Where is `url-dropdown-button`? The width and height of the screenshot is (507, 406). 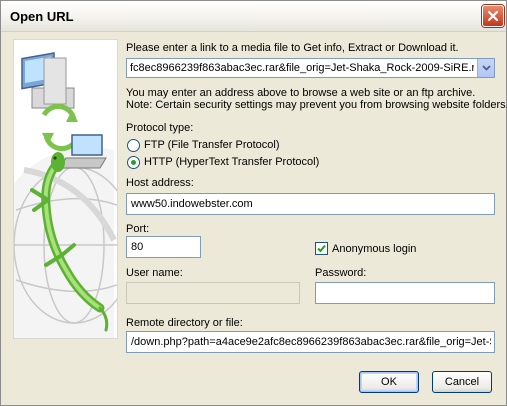 url-dropdown-button is located at coordinates (485, 68).